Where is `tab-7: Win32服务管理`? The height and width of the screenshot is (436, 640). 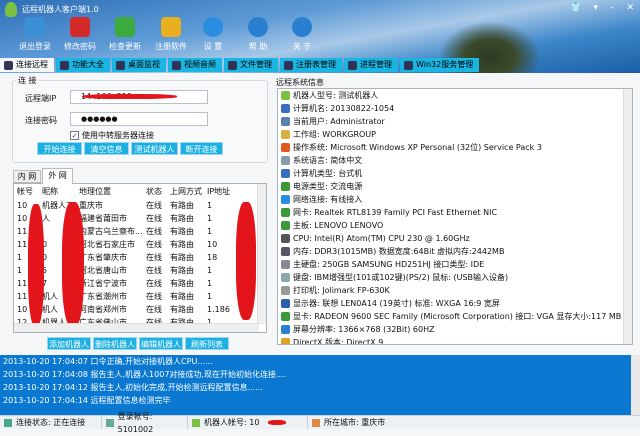 tab-7: Win32服务管理 is located at coordinates (440, 65).